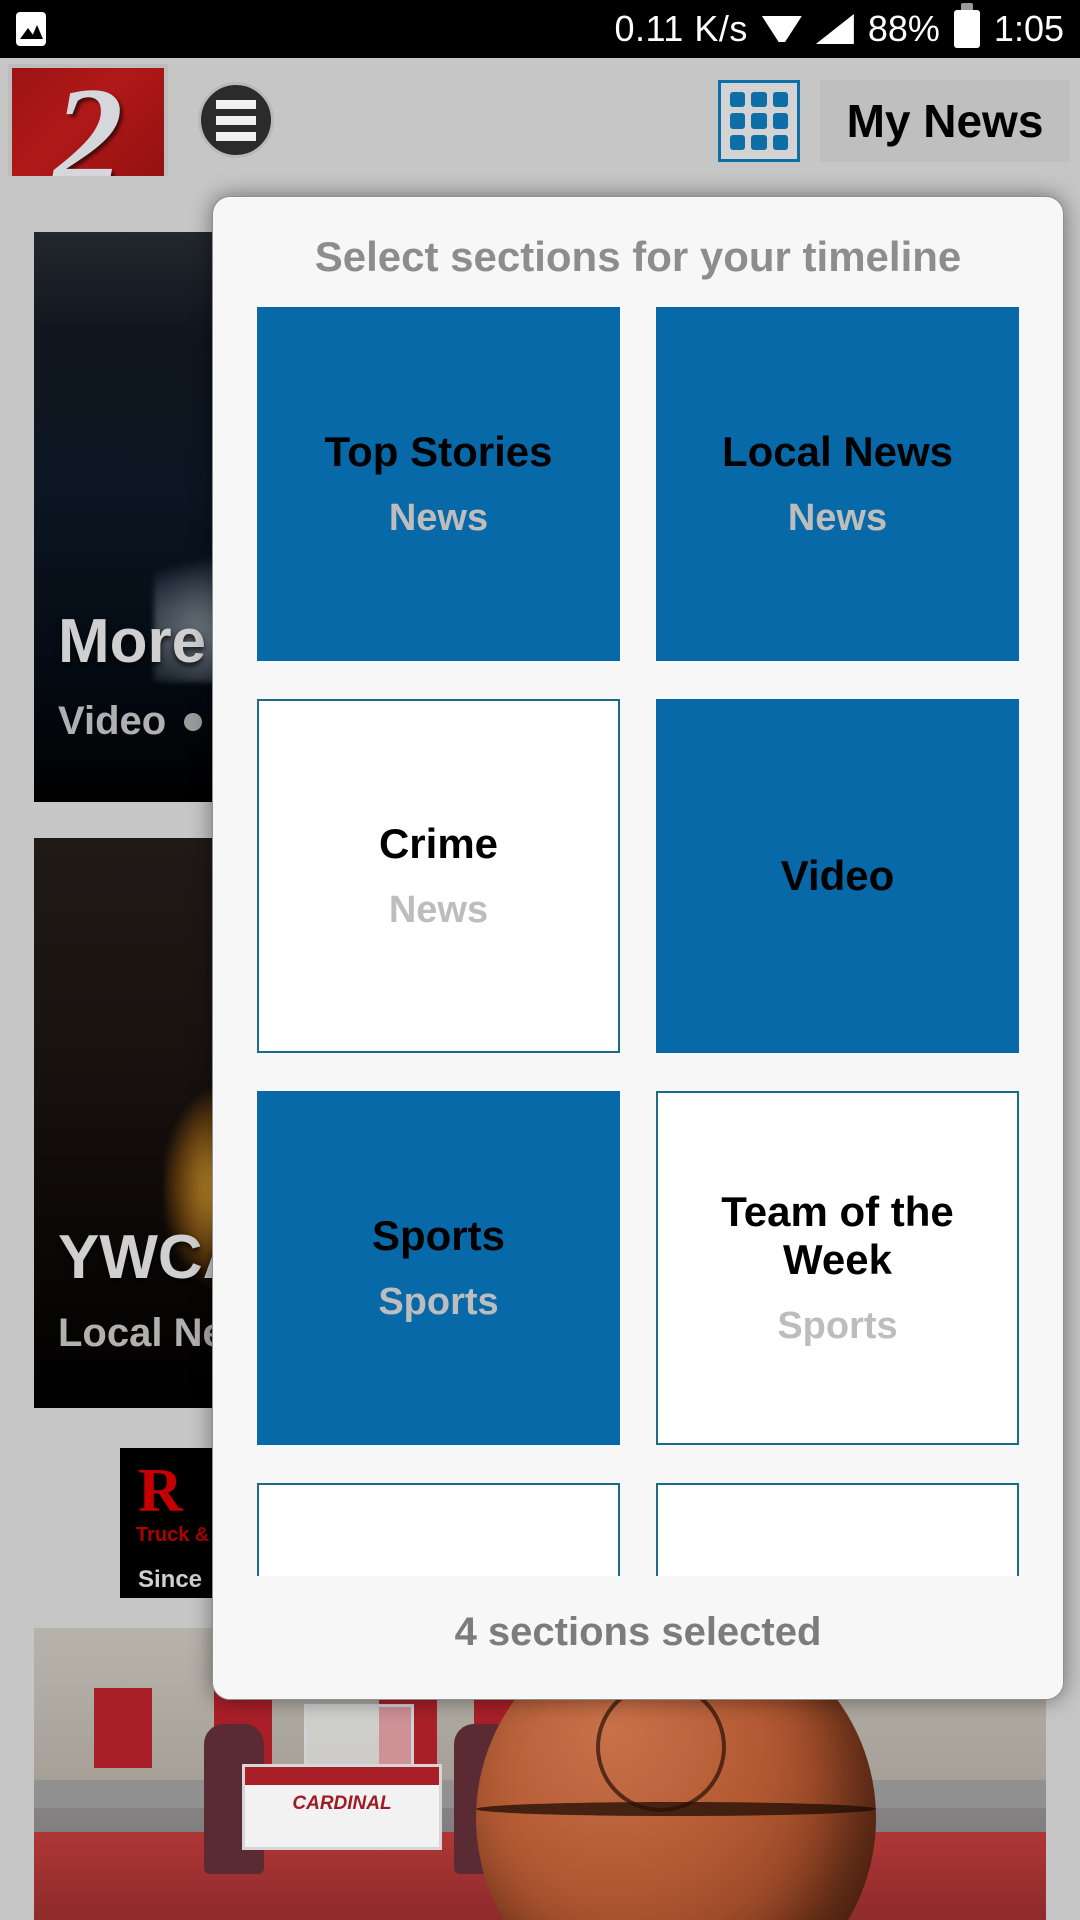  What do you see at coordinates (193, 721) in the screenshot?
I see `bullet-dot-icon` at bounding box center [193, 721].